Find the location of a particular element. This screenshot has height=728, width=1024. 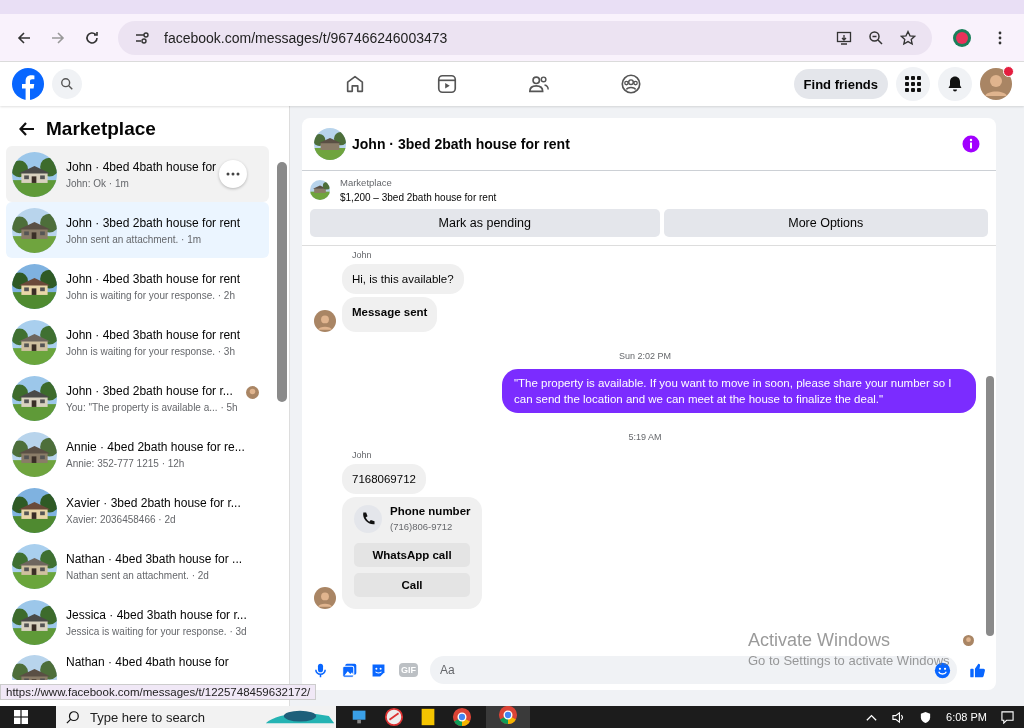

conversation-preview: Xavier: 2036458466 · 2d is located at coordinates (121, 519).